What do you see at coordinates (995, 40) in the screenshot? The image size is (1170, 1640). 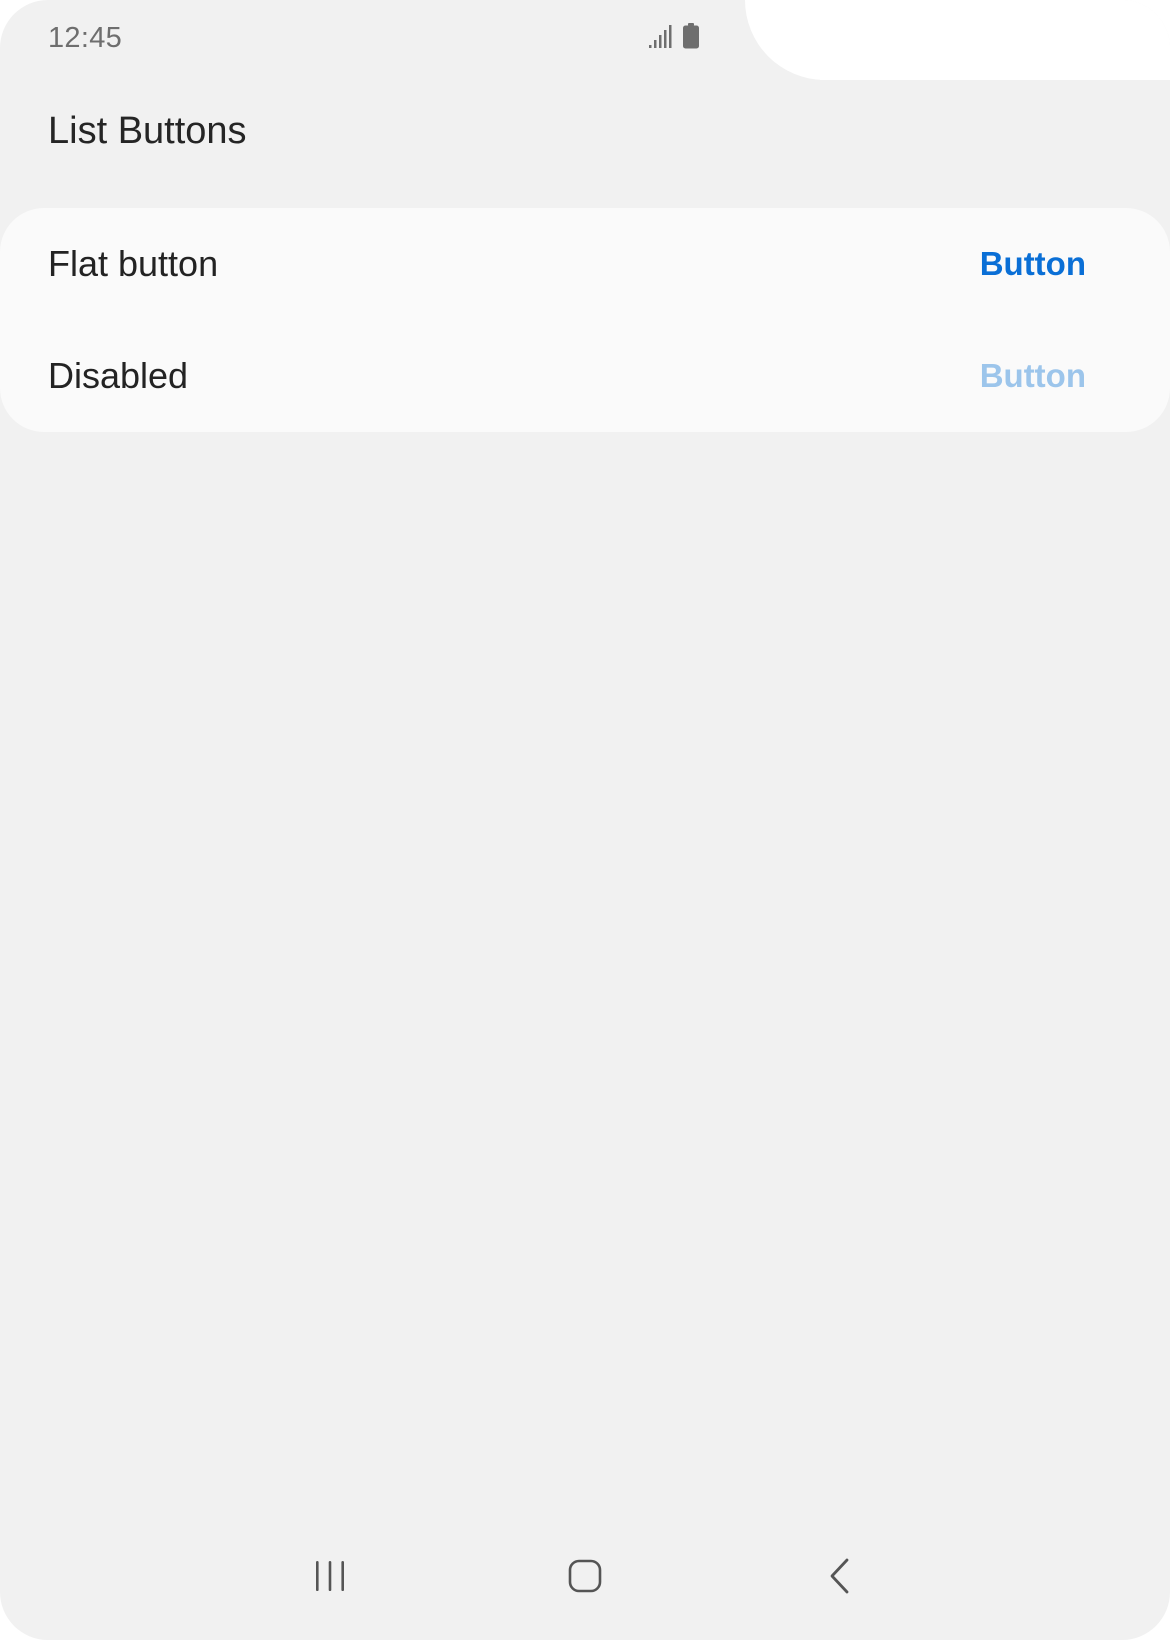 I see `camera-cutout-fill` at bounding box center [995, 40].